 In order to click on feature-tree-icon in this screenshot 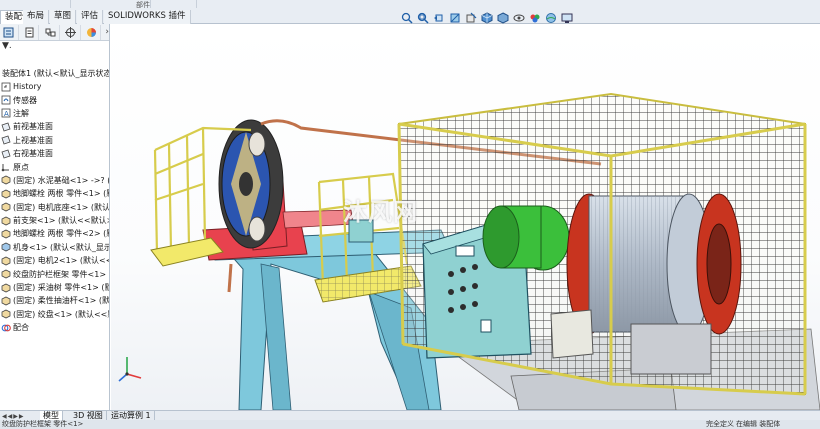, I will do `click(9, 32)`.